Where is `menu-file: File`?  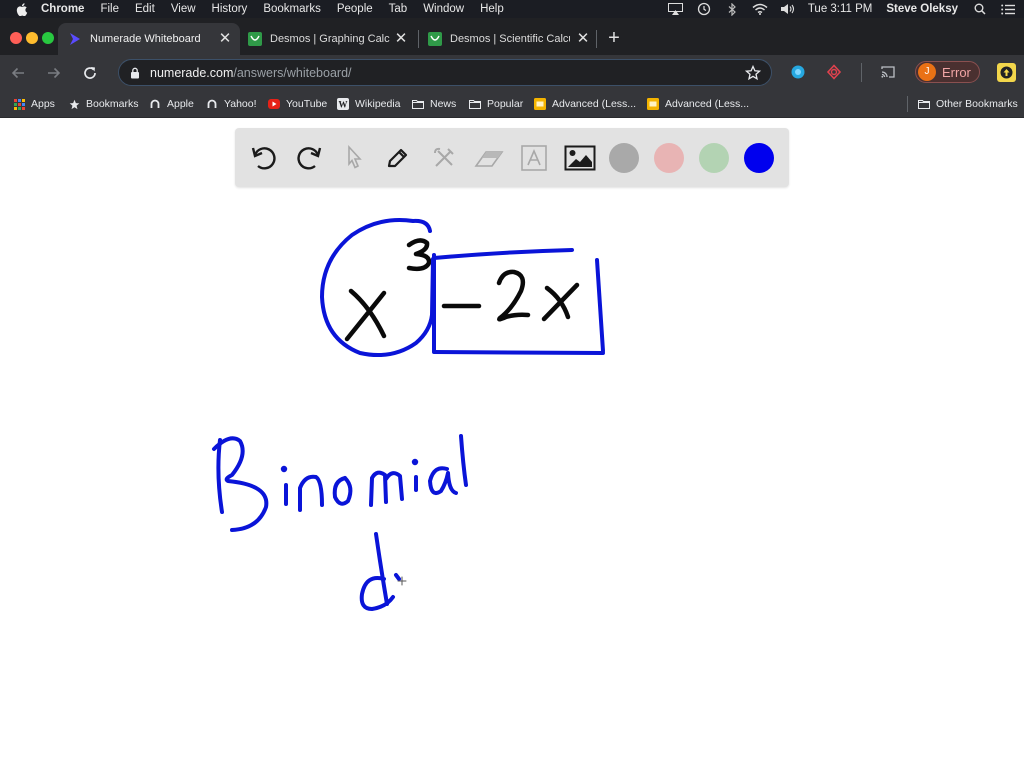 menu-file: File is located at coordinates (109, 9).